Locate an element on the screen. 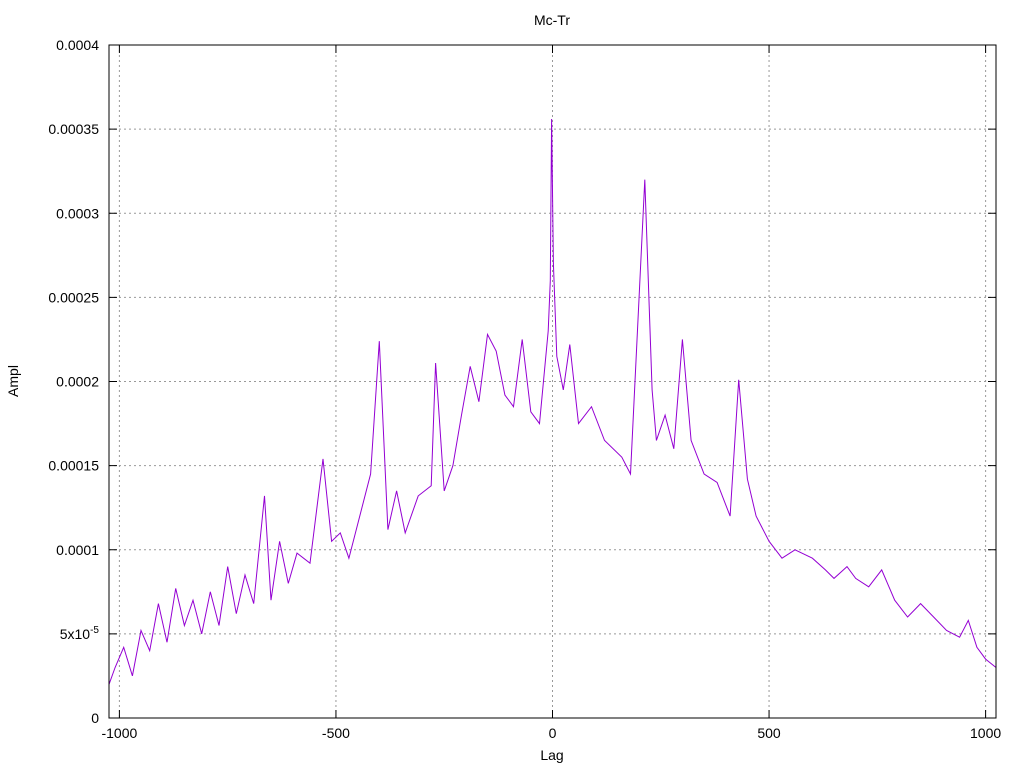 The image size is (1024, 768). x-tick-label: -500 is located at coordinates (336, 733).